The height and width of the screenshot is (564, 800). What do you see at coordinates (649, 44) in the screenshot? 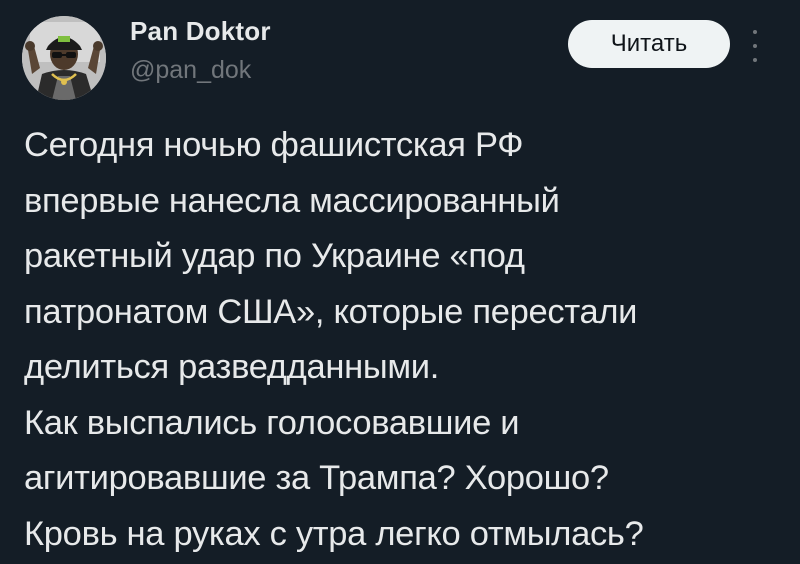
I see `follow-button: Читать` at bounding box center [649, 44].